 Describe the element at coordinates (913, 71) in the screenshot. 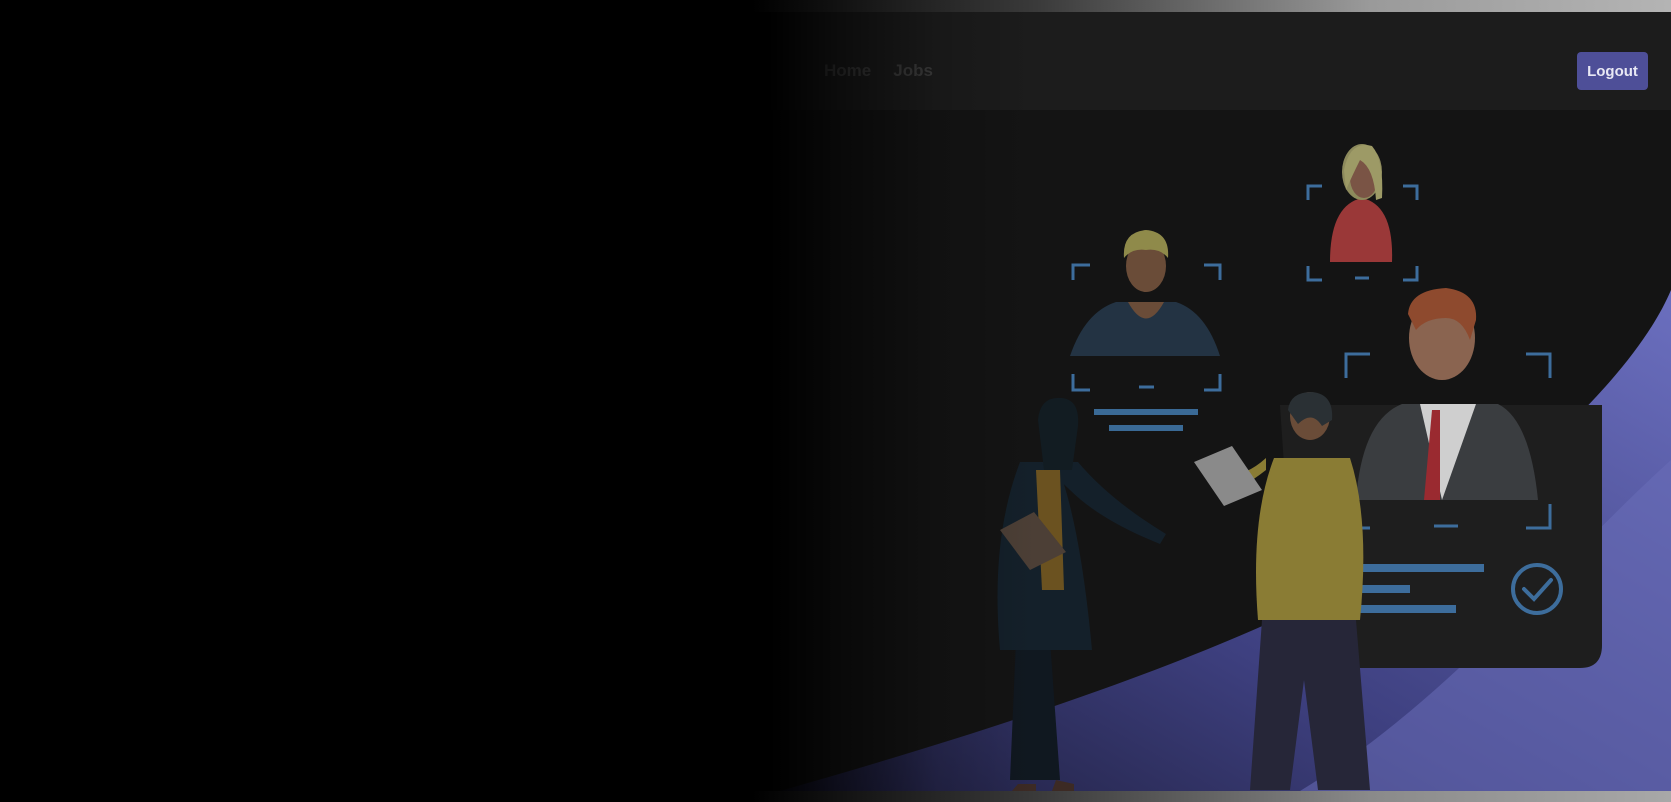

I see `nav-link-jobs: Jobs` at that location.